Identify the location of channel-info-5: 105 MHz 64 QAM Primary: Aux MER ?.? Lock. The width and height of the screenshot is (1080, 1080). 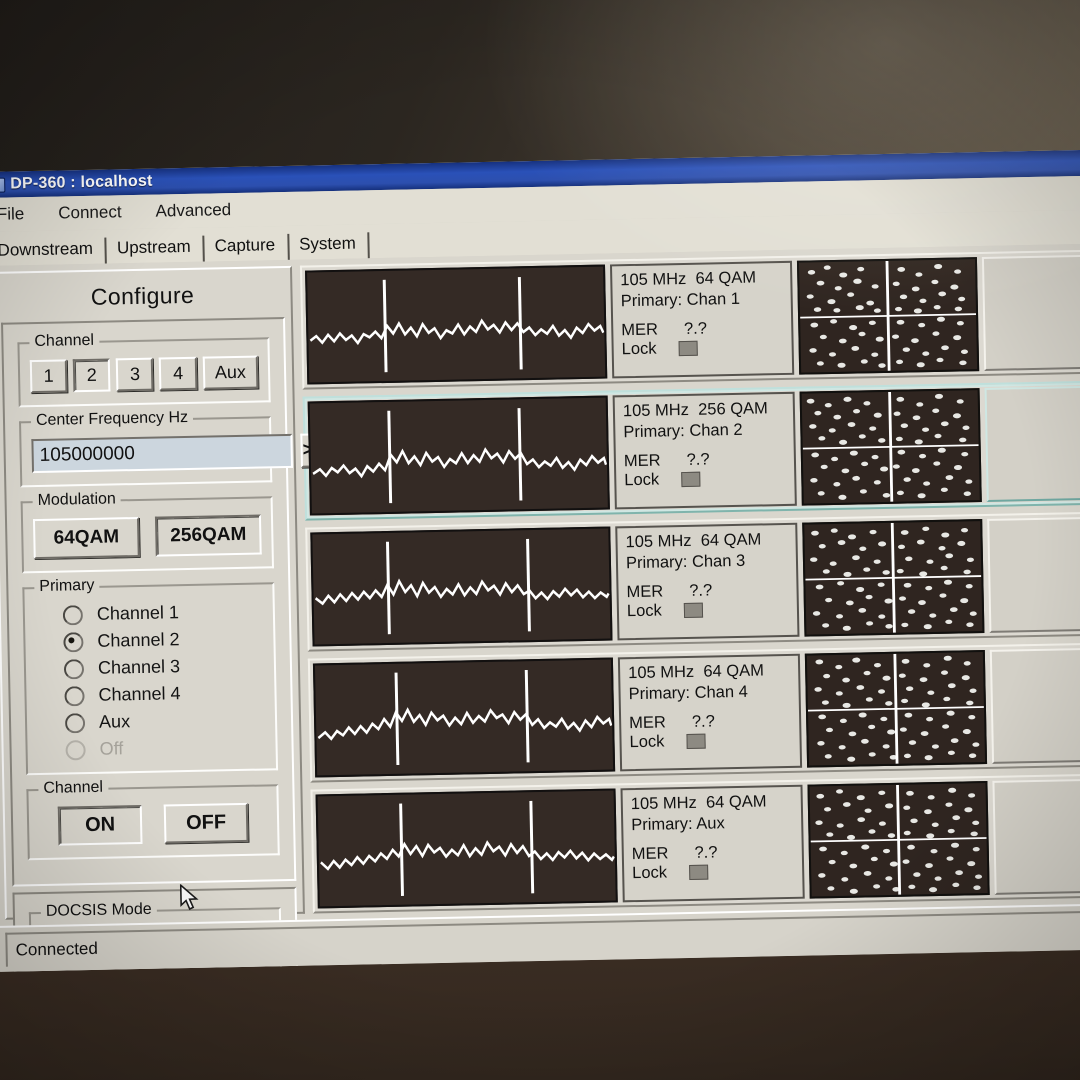
(712, 843).